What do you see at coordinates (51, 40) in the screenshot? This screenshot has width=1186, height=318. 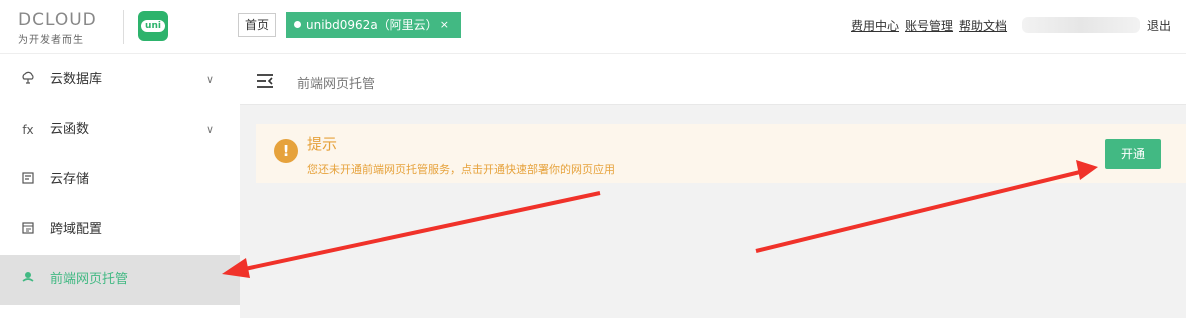 I see `logo-subtitle: 为开发者而生` at bounding box center [51, 40].